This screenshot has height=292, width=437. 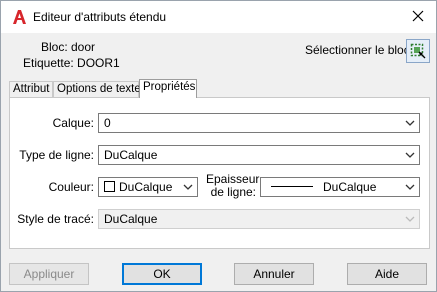 I want to click on lineweight-label: Epaisseur de ligne:, so click(x=233, y=185).